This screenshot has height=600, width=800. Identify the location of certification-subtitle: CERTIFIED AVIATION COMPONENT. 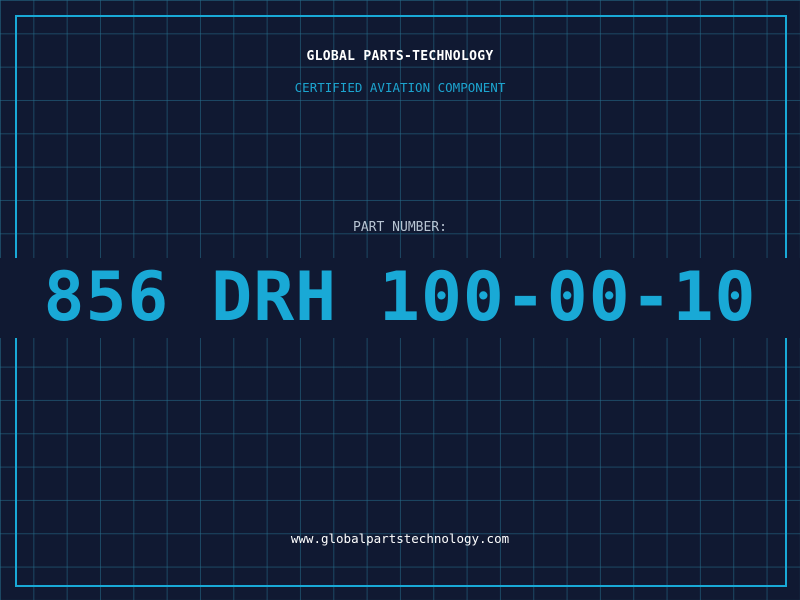
(400, 87).